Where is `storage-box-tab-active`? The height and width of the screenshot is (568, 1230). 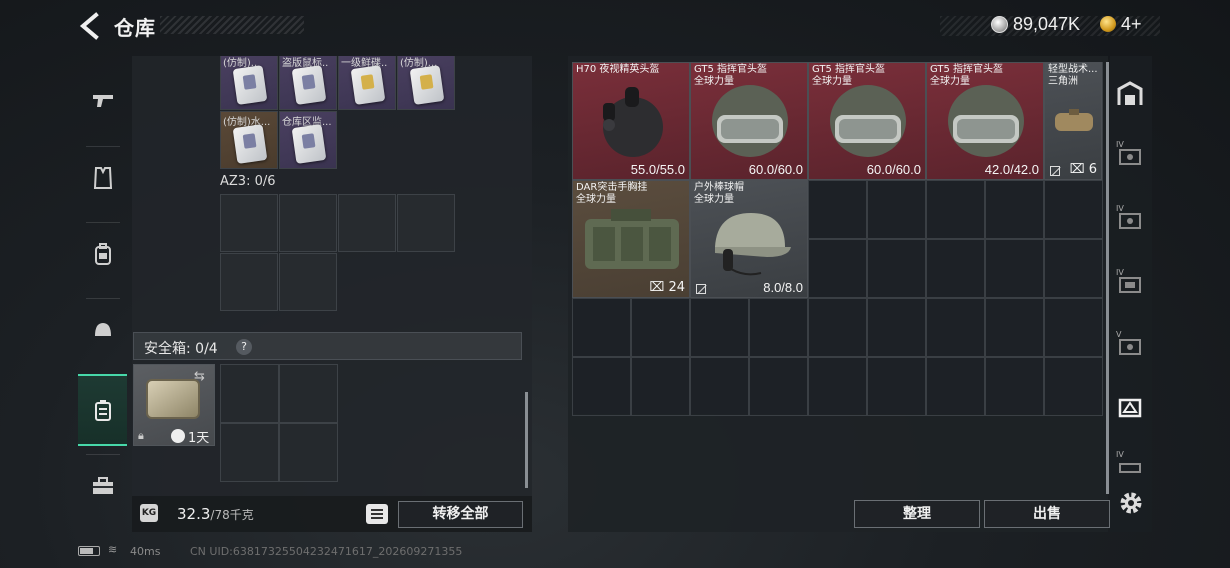
storage-box-tab-active is located at coordinates (1130, 408).